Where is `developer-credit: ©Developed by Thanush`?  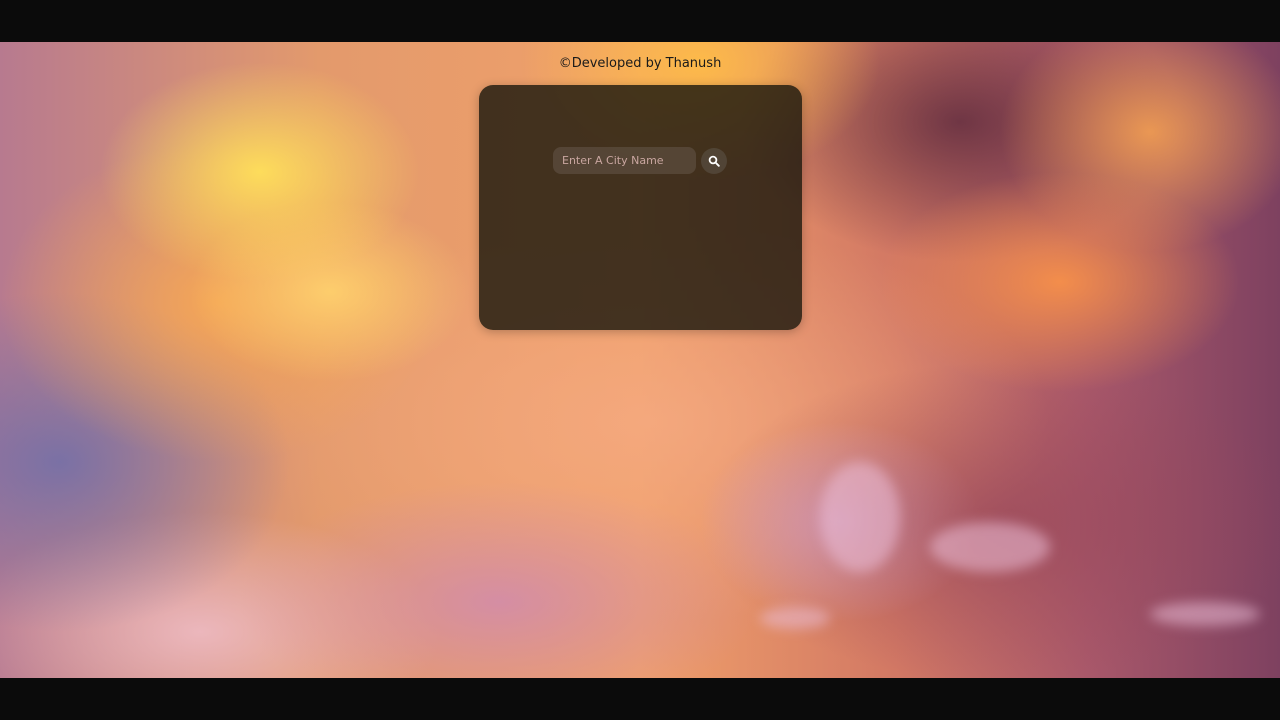
developer-credit: ©Developed by Thanush is located at coordinates (640, 63).